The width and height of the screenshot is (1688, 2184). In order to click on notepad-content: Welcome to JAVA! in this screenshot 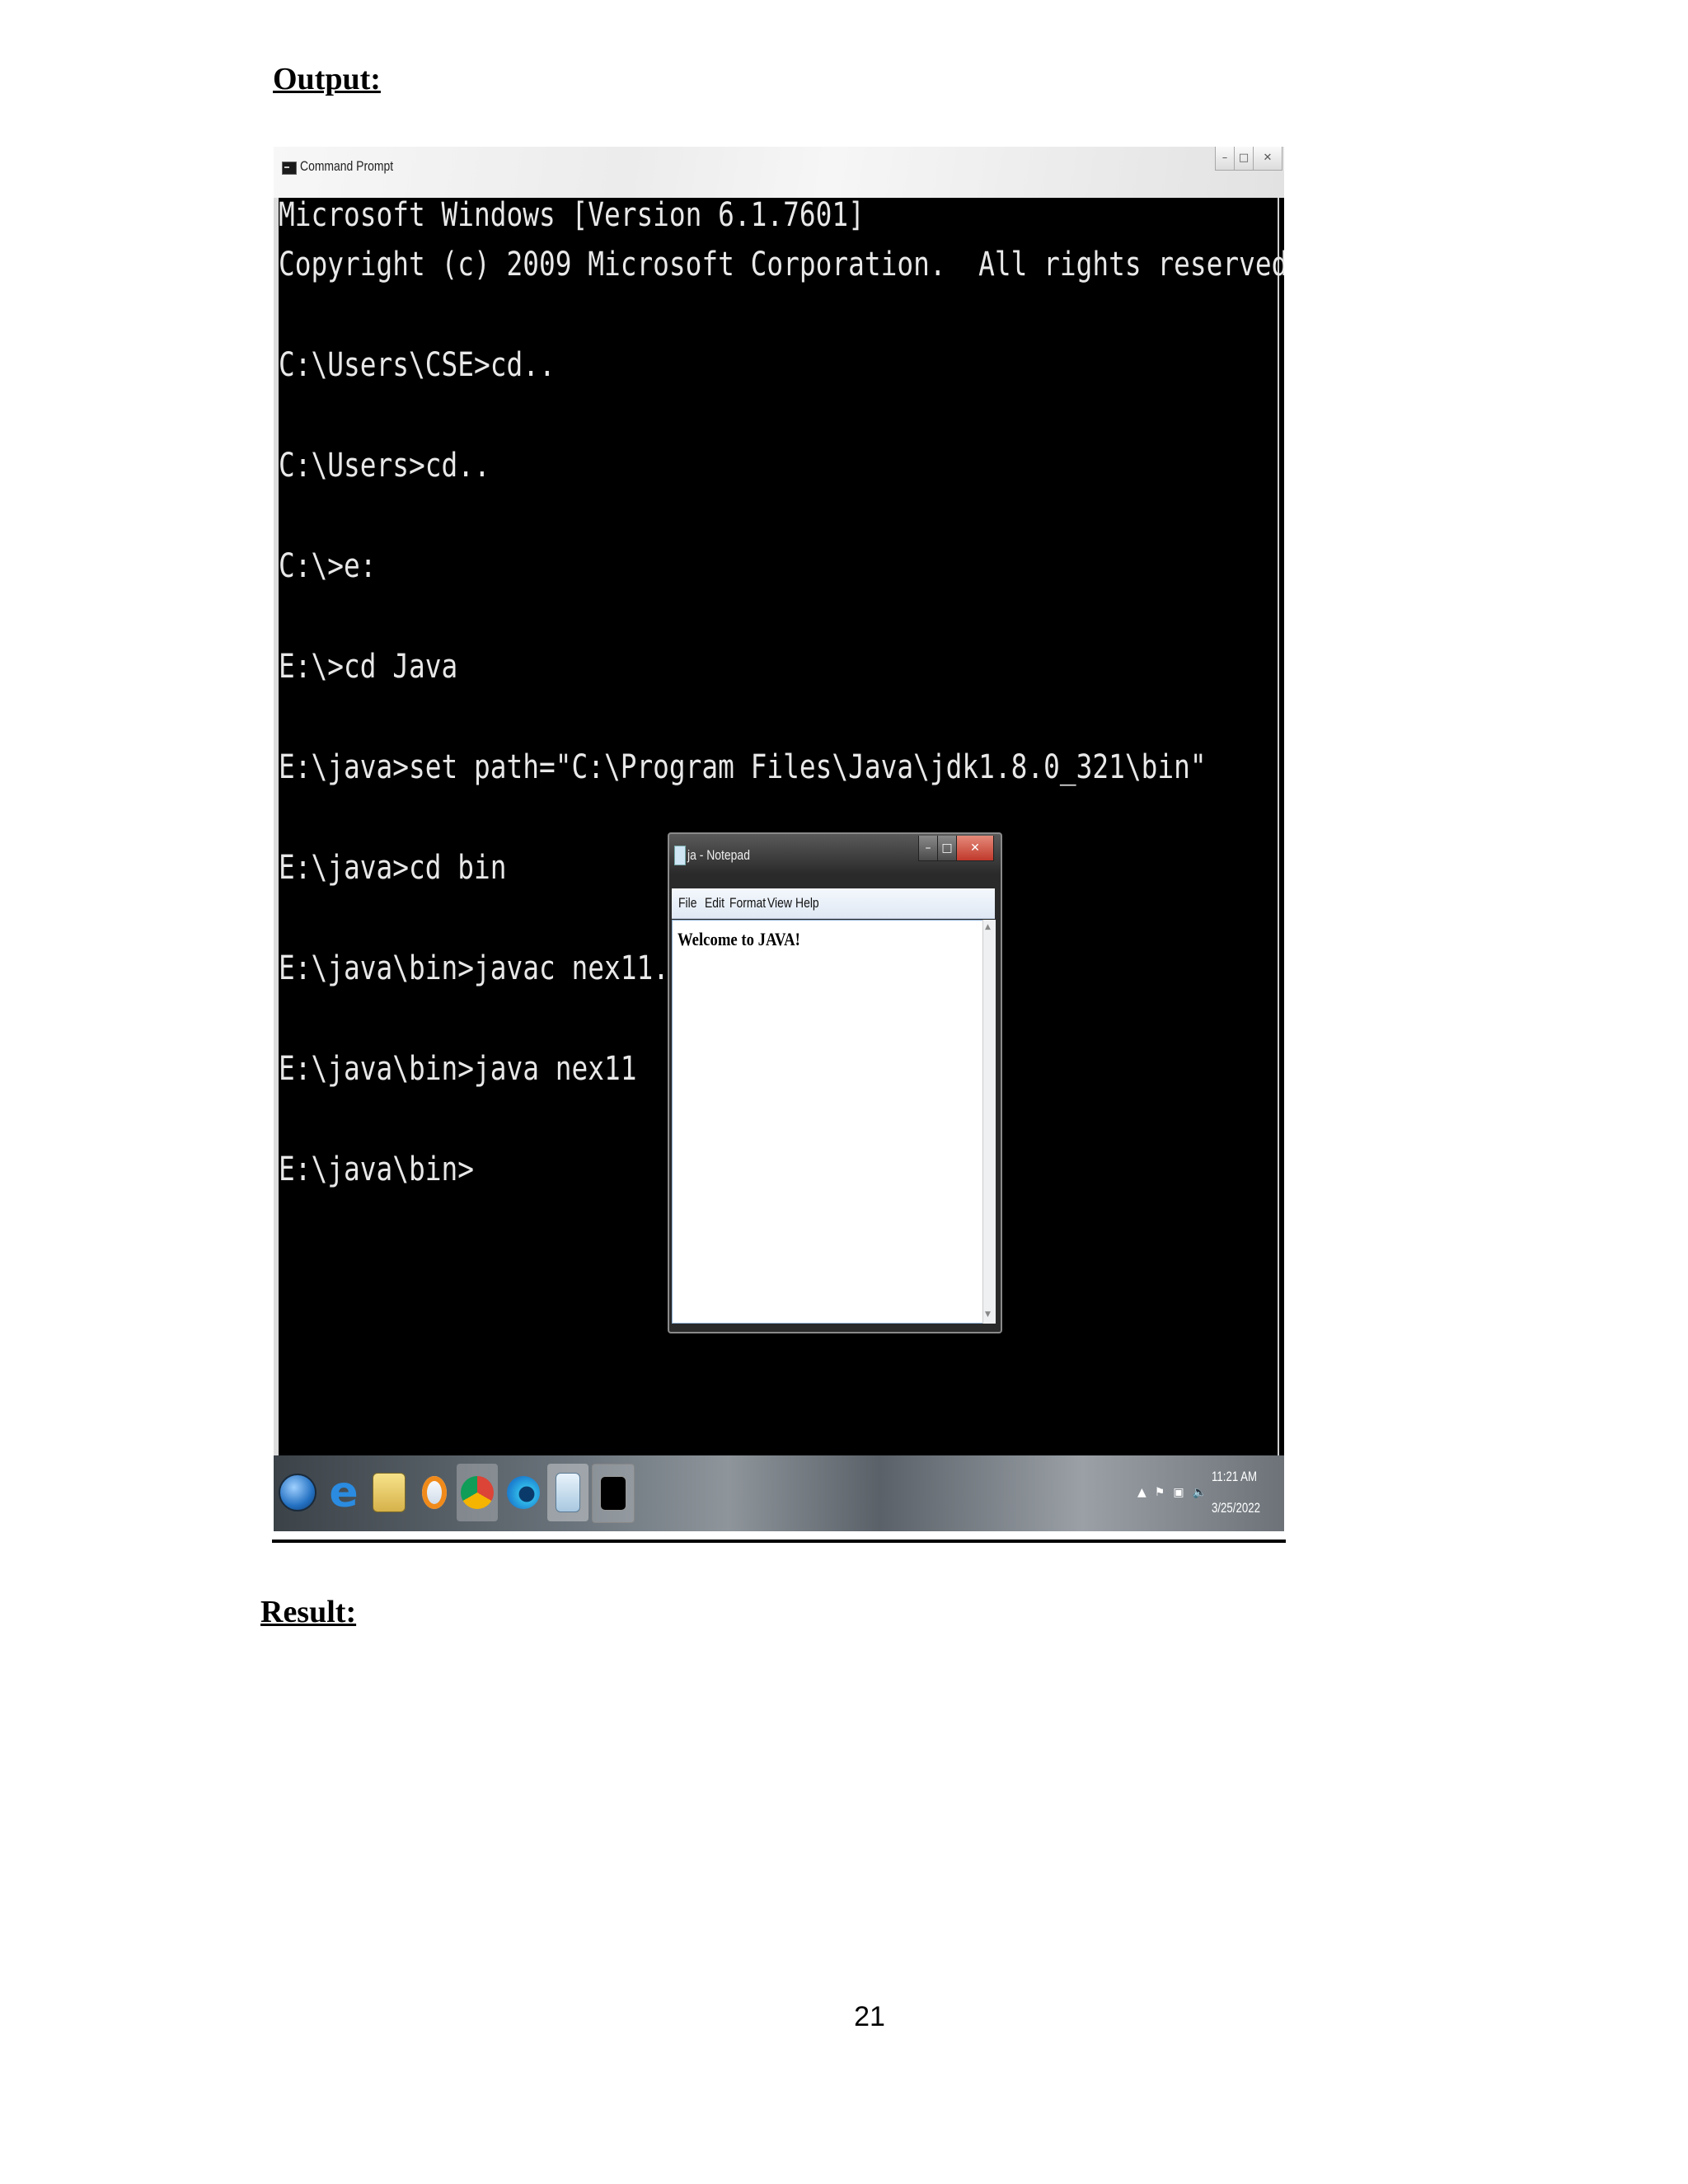, I will do `click(739, 939)`.